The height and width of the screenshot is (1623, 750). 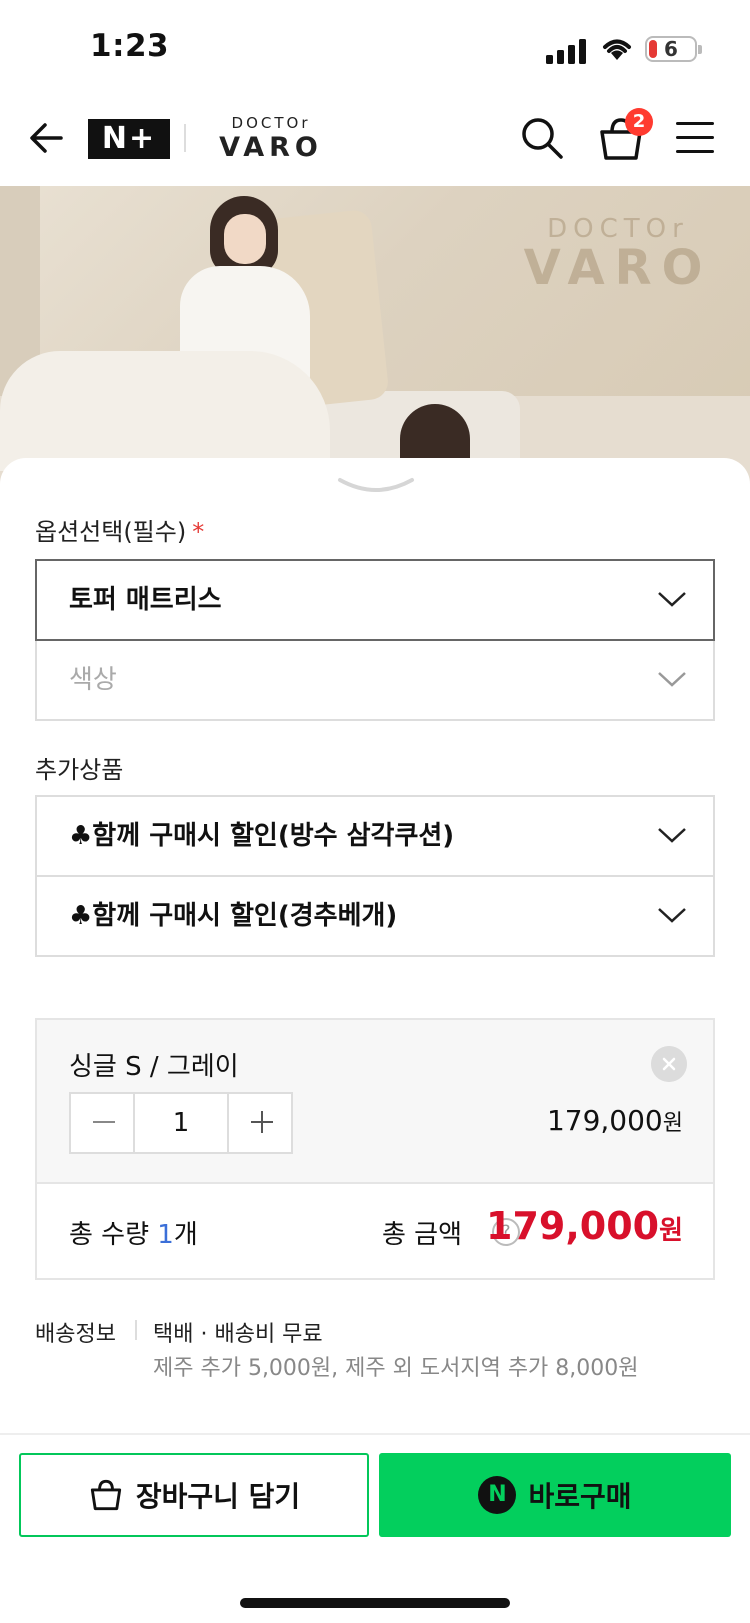 I want to click on wifi-icon, so click(x=617, y=49).